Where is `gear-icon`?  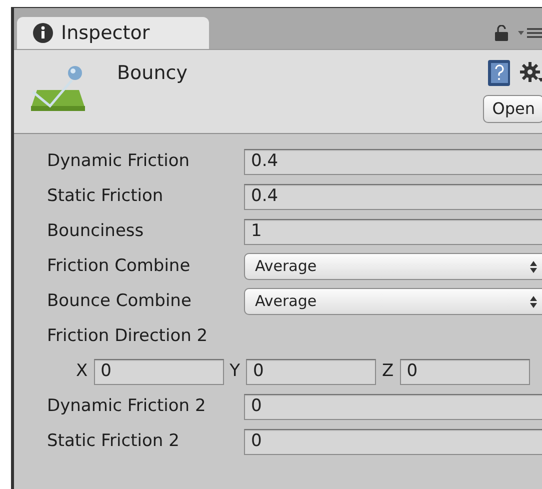
gear-icon is located at coordinates (531, 73).